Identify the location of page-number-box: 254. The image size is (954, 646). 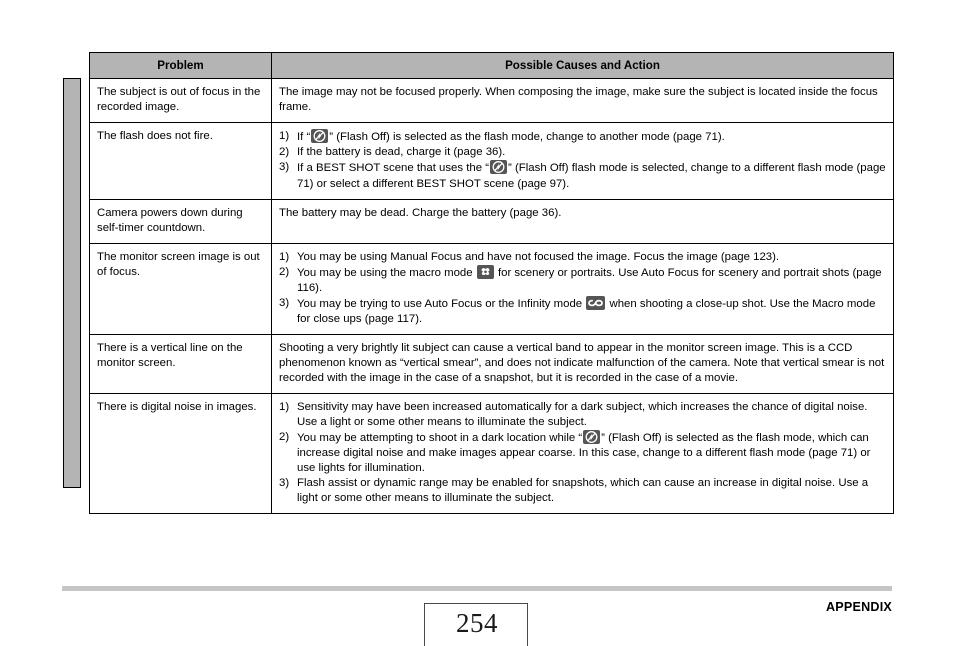
(476, 624).